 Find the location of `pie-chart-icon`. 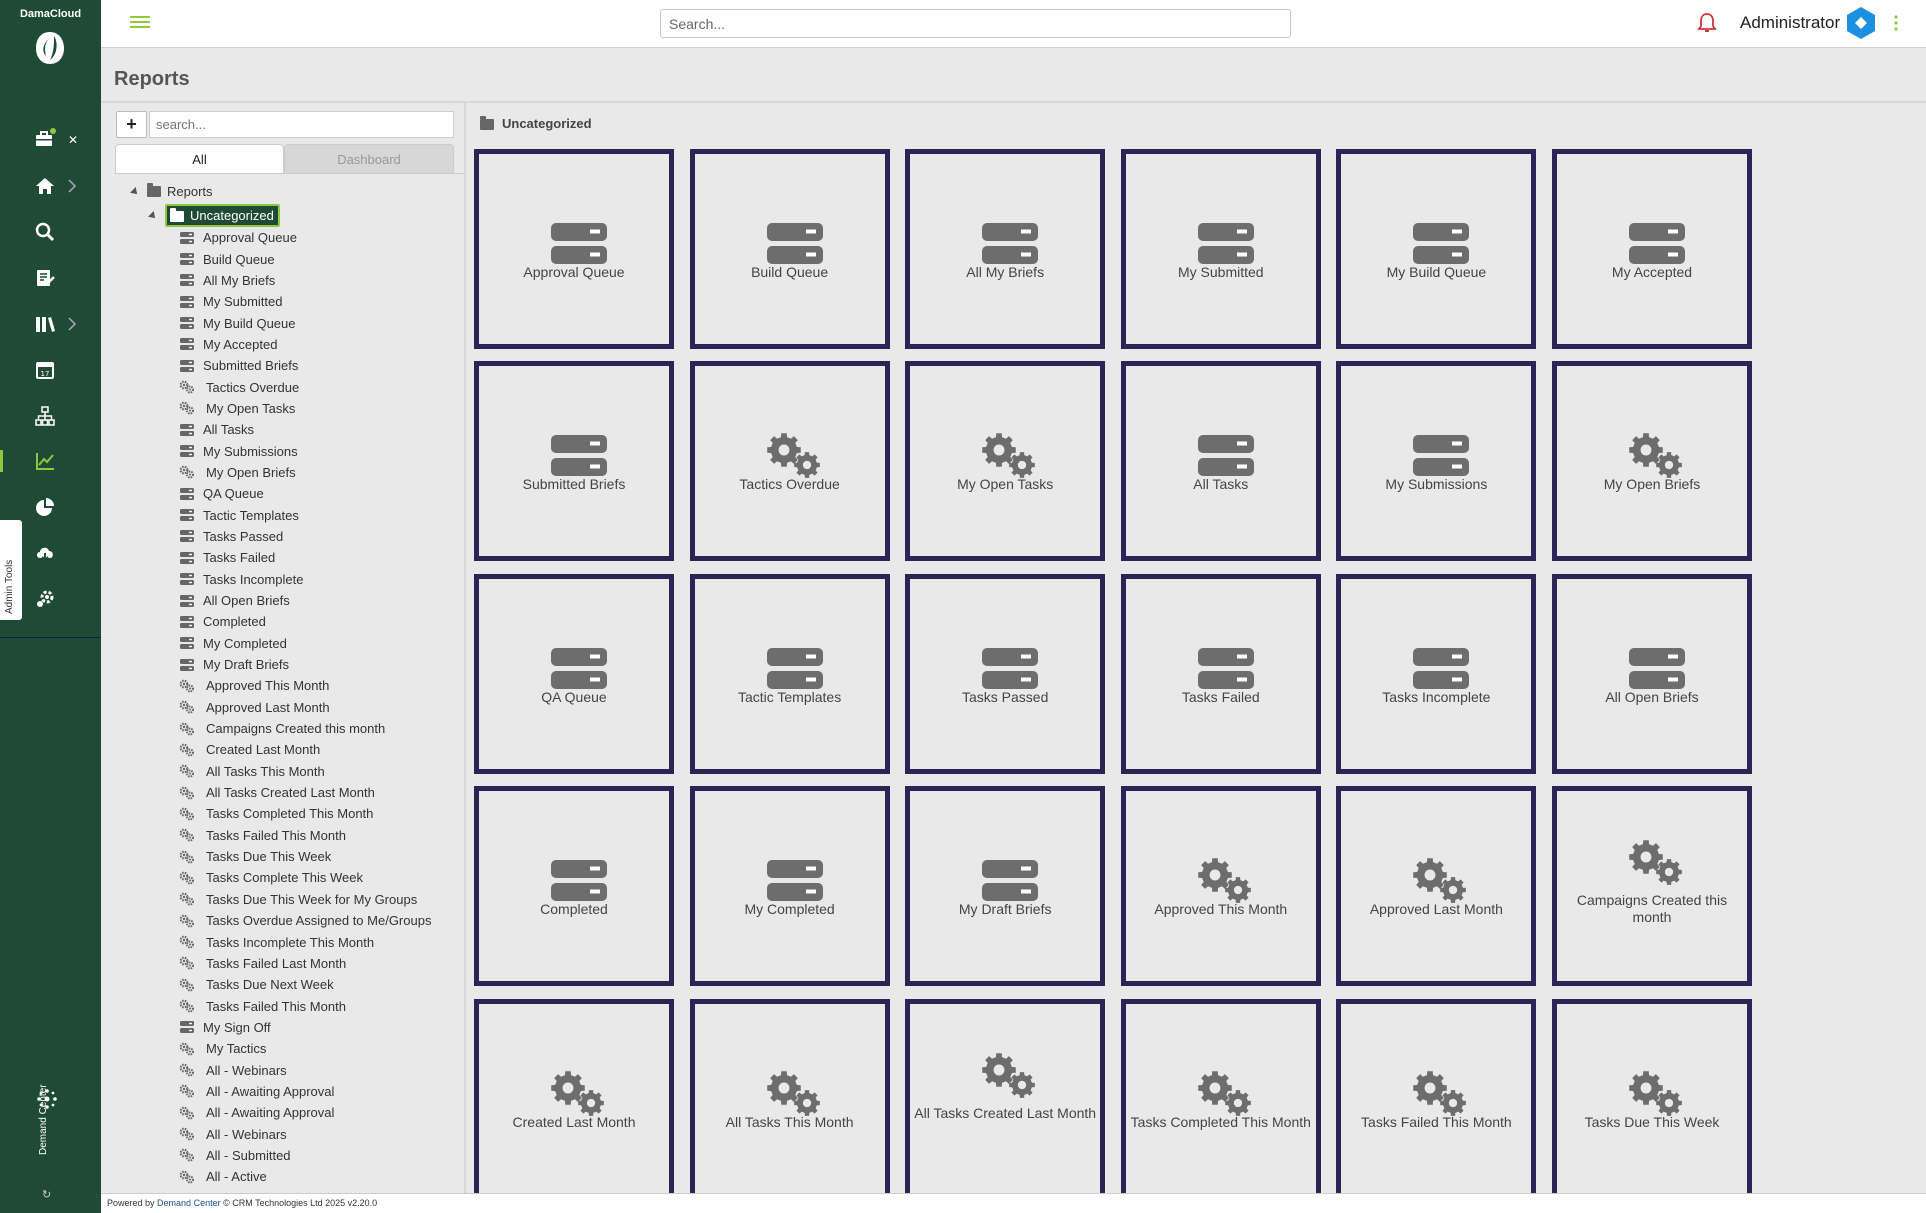

pie-chart-icon is located at coordinates (45, 507).